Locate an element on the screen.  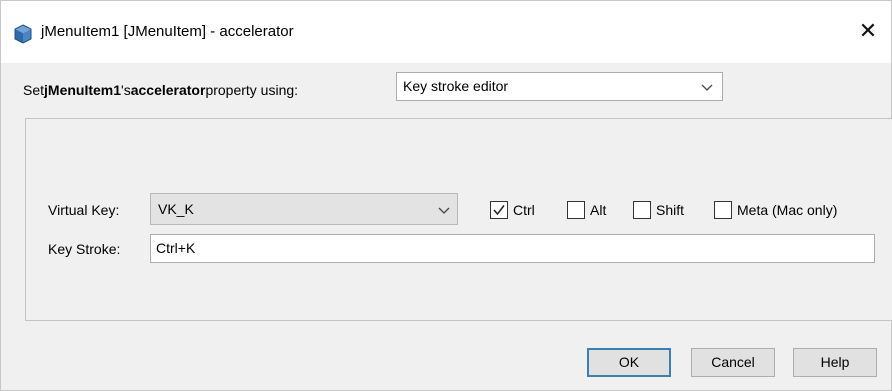
close-button: ✕ is located at coordinates (868, 31).